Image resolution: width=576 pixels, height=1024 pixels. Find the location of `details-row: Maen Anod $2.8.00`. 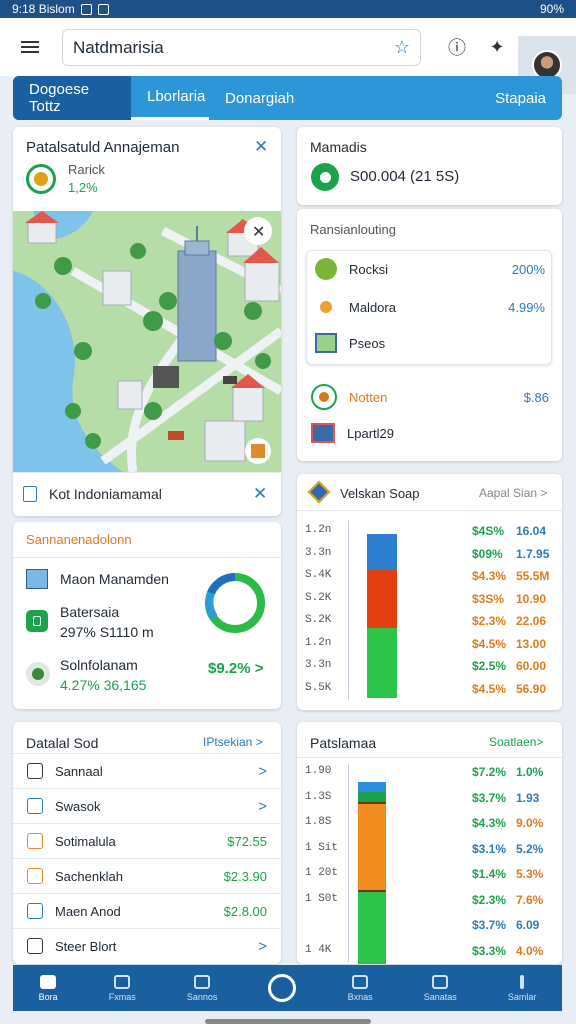

details-row: Maen Anod $2.8.00 is located at coordinates (147, 910).